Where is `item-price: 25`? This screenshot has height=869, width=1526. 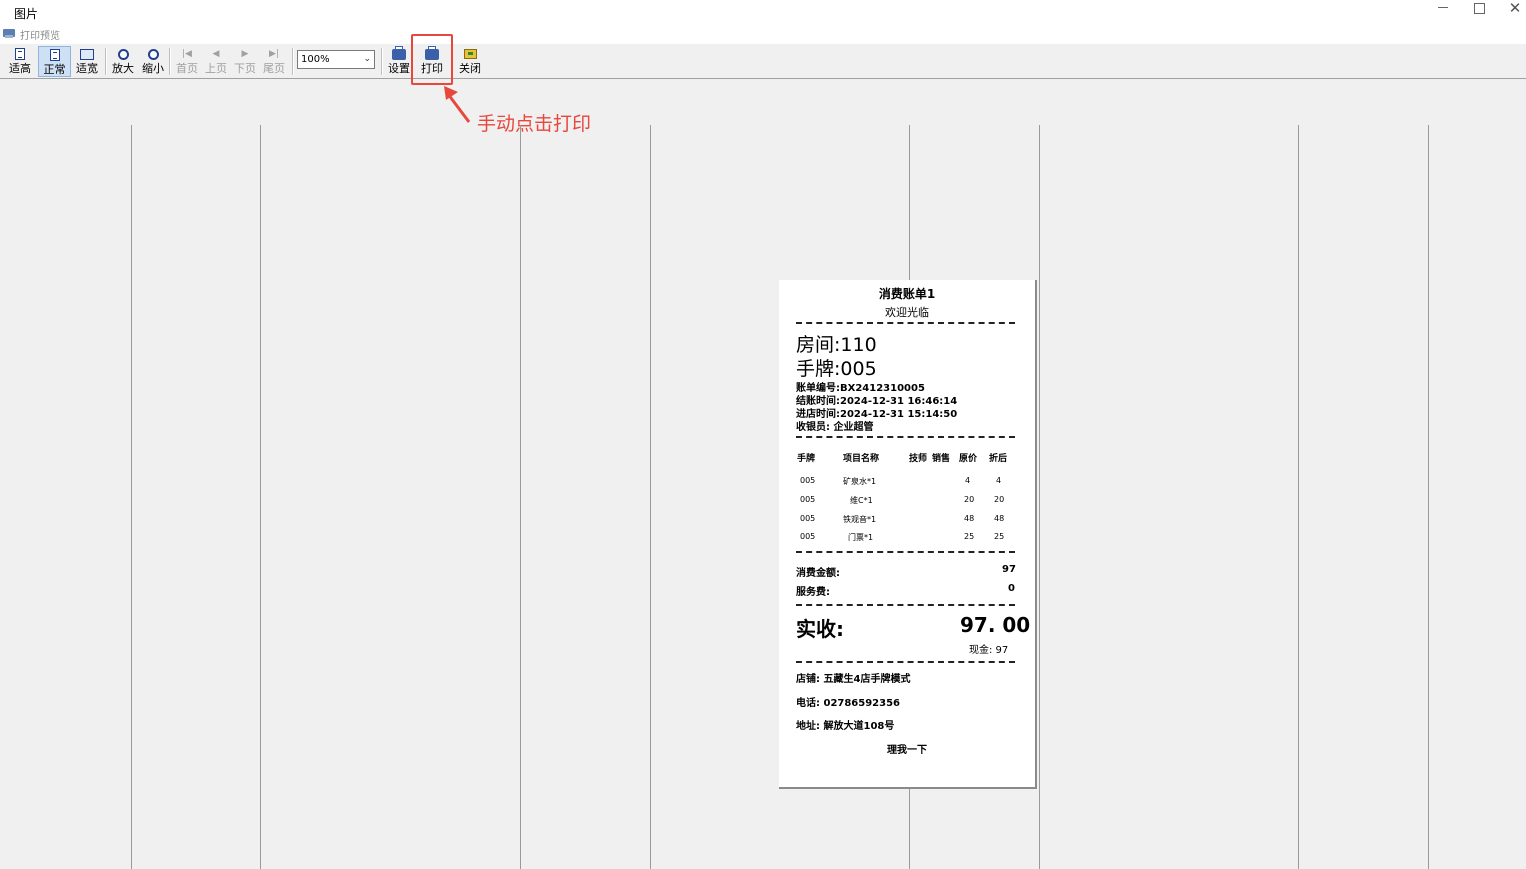
item-price: 25 is located at coordinates (969, 536).